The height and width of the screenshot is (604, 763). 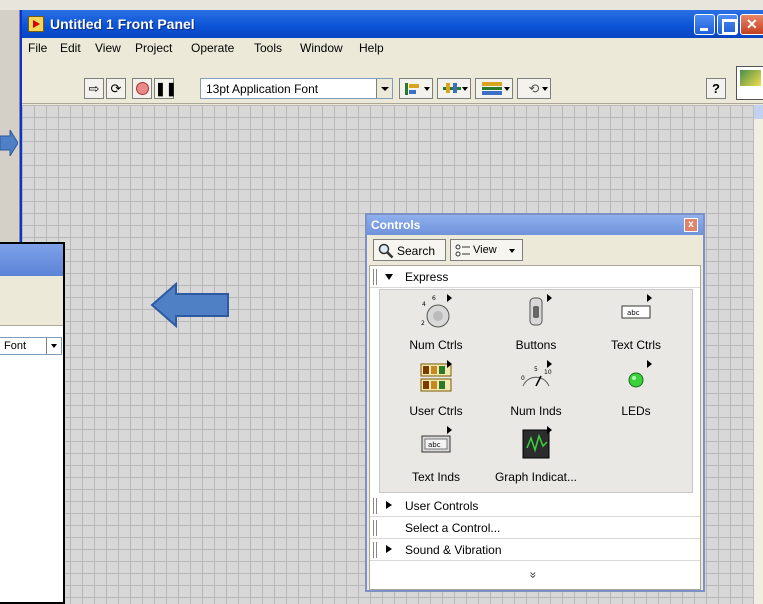 What do you see at coordinates (436, 439) in the screenshot?
I see `text-indicator-icon: abc` at bounding box center [436, 439].